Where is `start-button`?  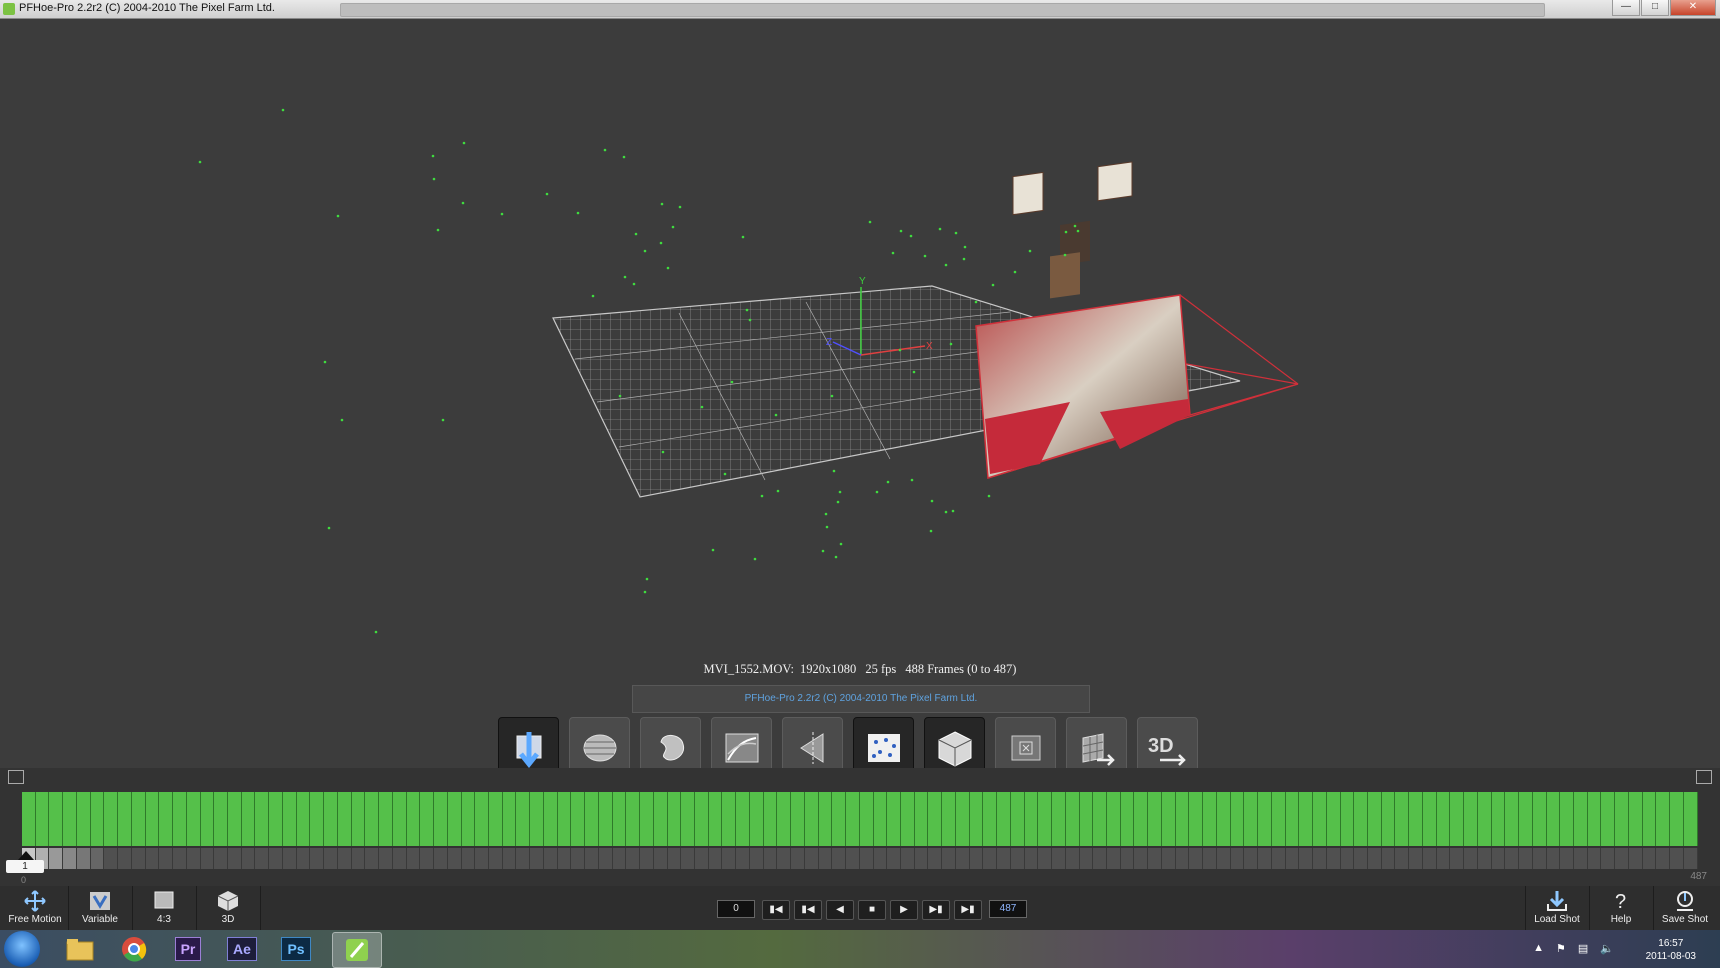
start-button is located at coordinates (22, 949).